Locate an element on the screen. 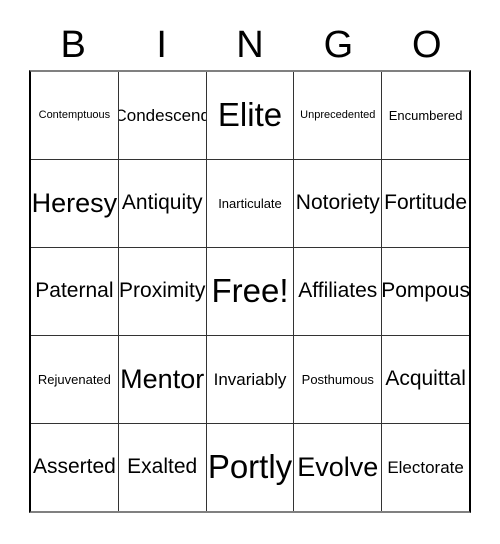 This screenshot has height=544, width=500. bingo-cell-label: Pompous is located at coordinates (425, 291).